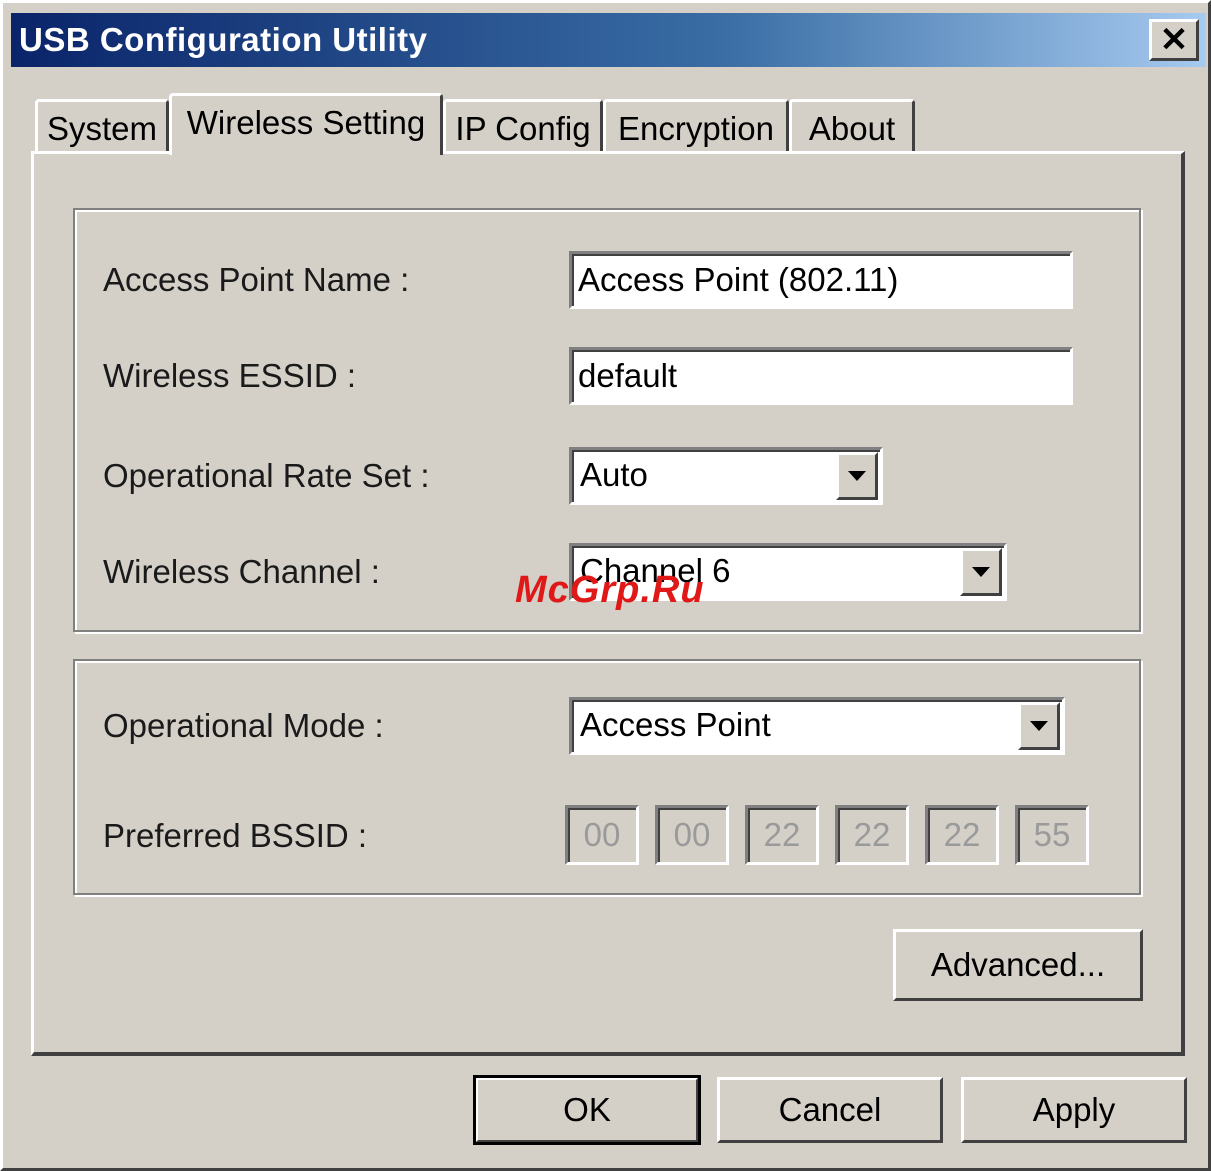  Describe the element at coordinates (235, 835) in the screenshot. I see `preferred-bssid-label: Preferred BSSID :` at that location.